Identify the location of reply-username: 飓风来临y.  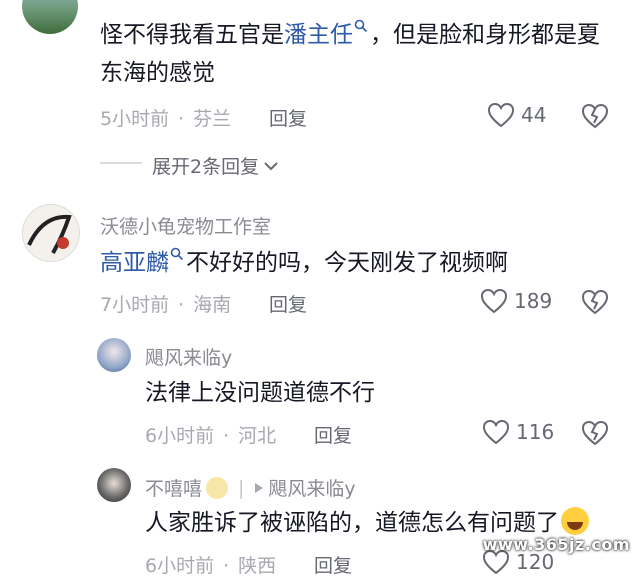
(188, 356).